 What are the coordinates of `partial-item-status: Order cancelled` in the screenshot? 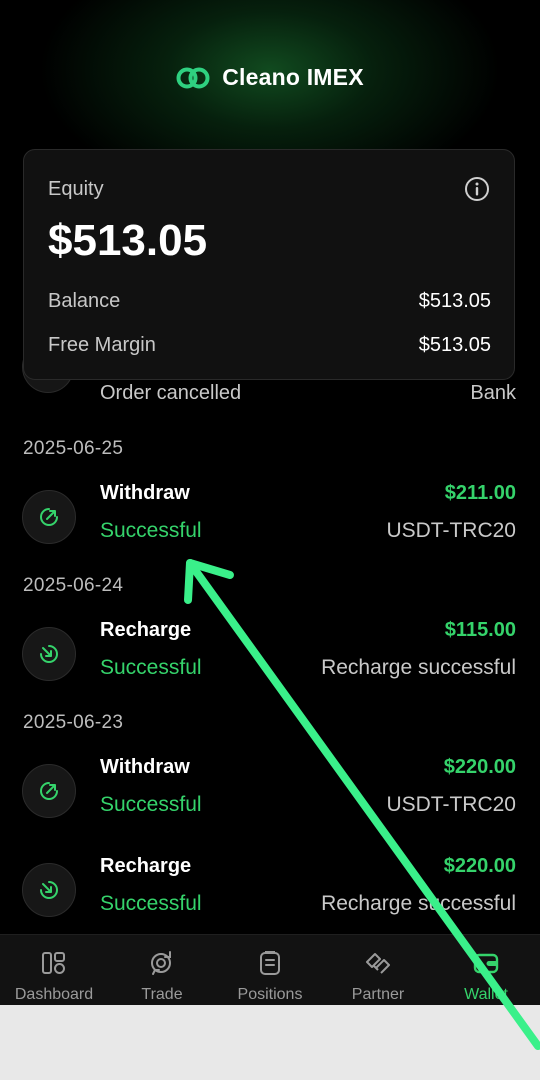 It's located at (171, 393).